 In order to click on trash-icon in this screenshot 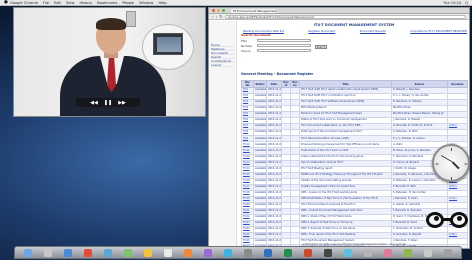, I will do `click(448, 252)`.